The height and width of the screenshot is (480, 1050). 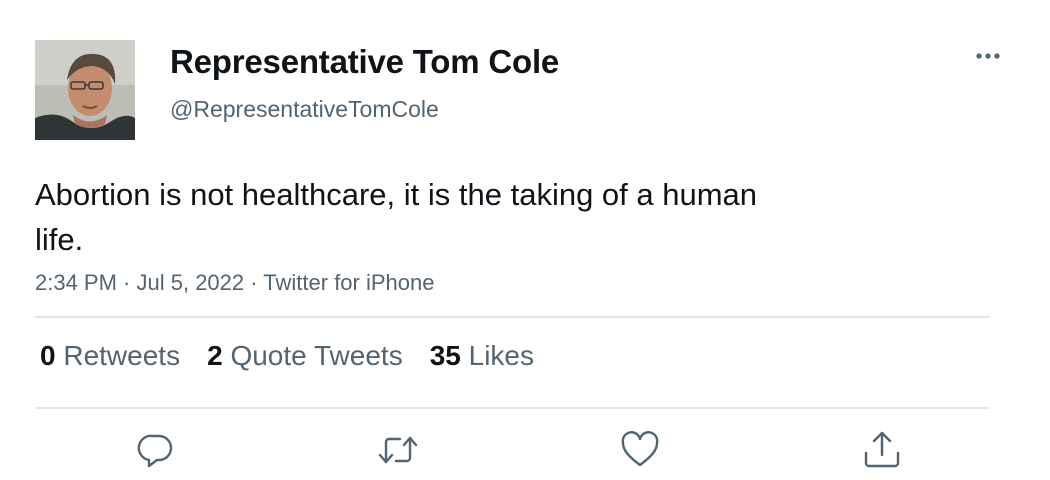 What do you see at coordinates (215, 355) in the screenshot?
I see `quote-tweets-count: 2` at bounding box center [215, 355].